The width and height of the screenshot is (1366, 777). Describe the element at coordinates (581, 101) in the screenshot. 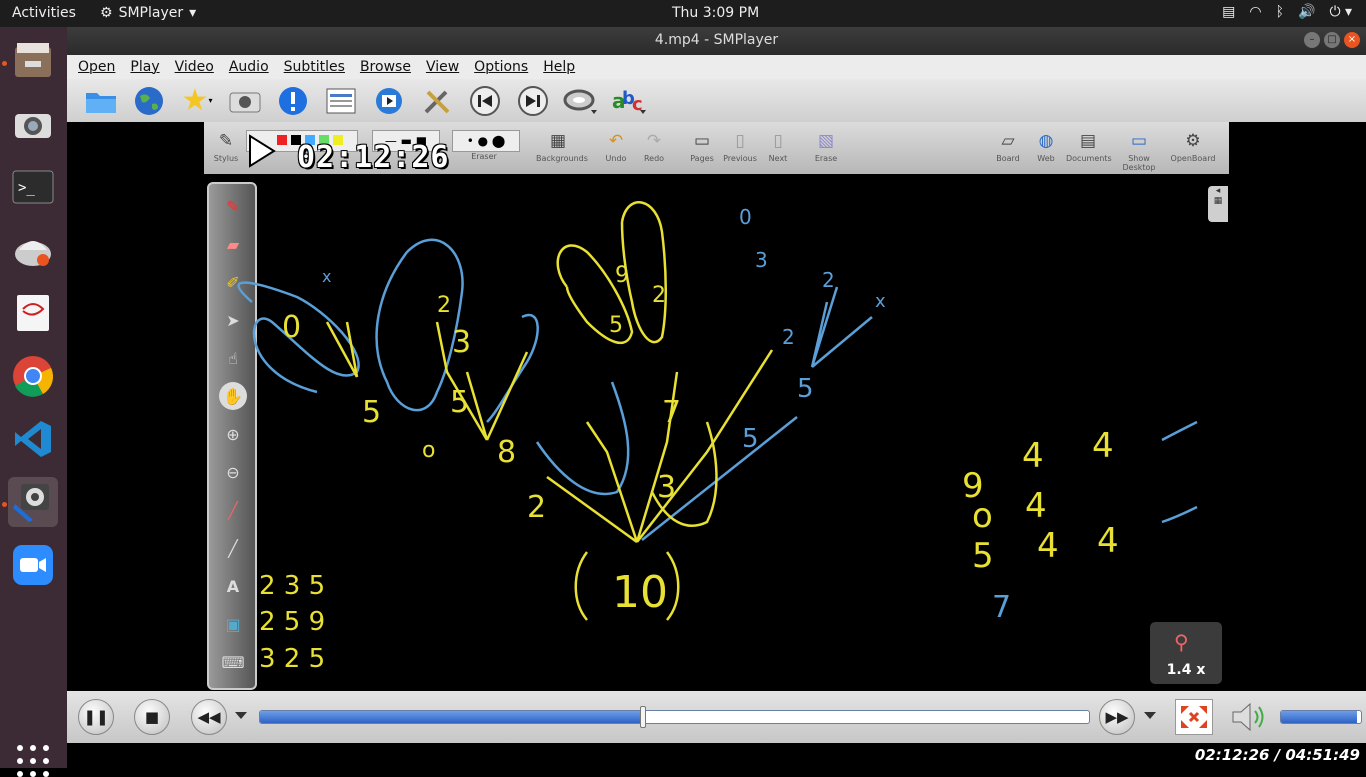

I see `audio-track-icon` at that location.